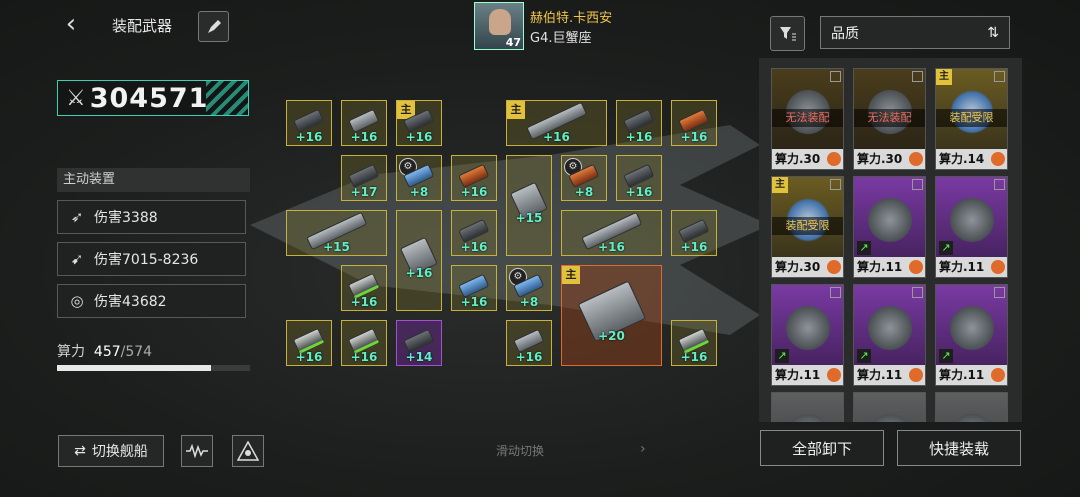  I want to click on player-level: 47, so click(513, 42).